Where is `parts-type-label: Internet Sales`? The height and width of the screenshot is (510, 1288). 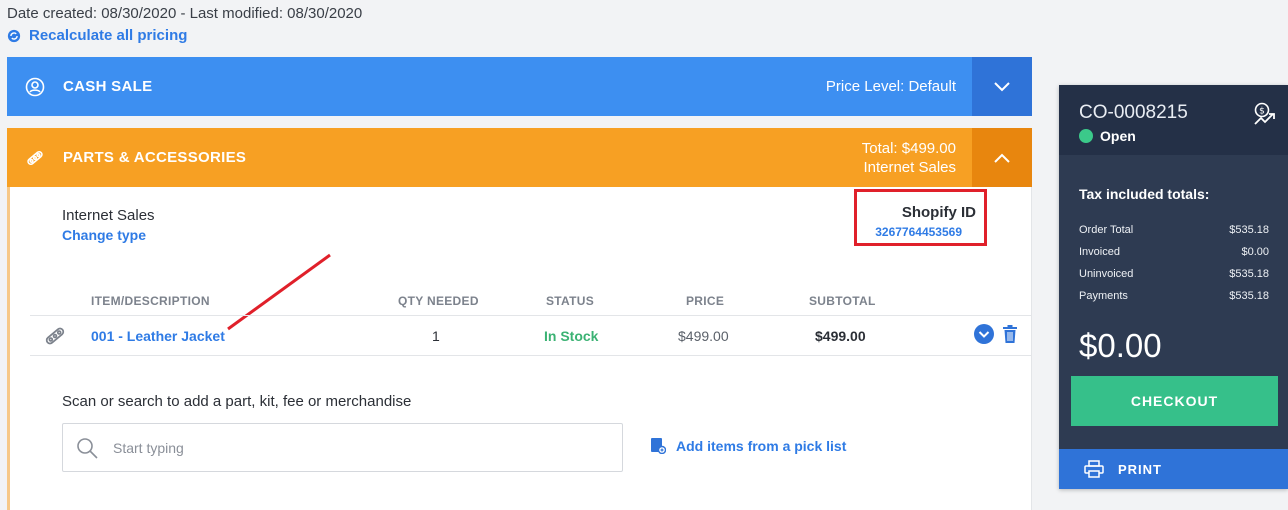 parts-type-label: Internet Sales is located at coordinates (909, 167).